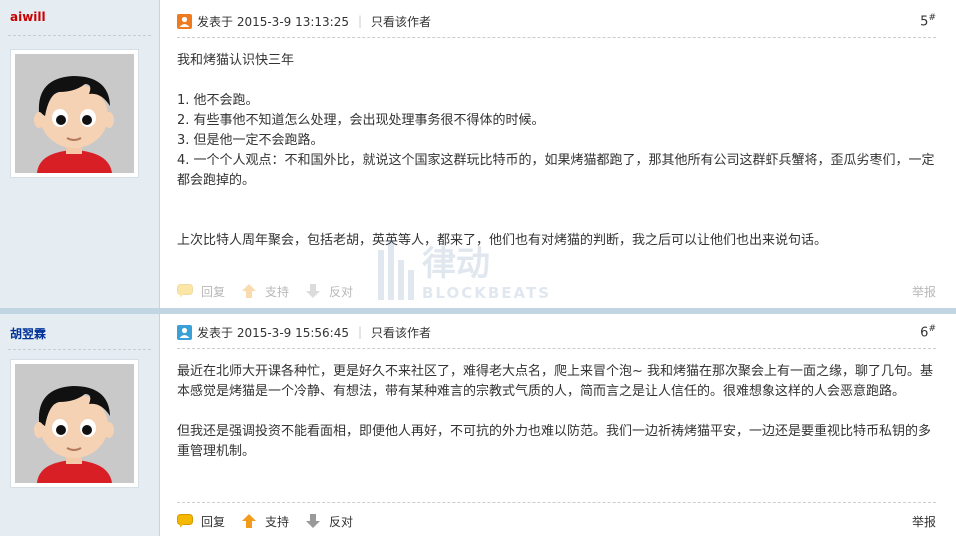 The width and height of the screenshot is (956, 536). I want to click on post-meta: 发表于 2015-3-9 13:13:25 | 只看该作者, so click(304, 21).